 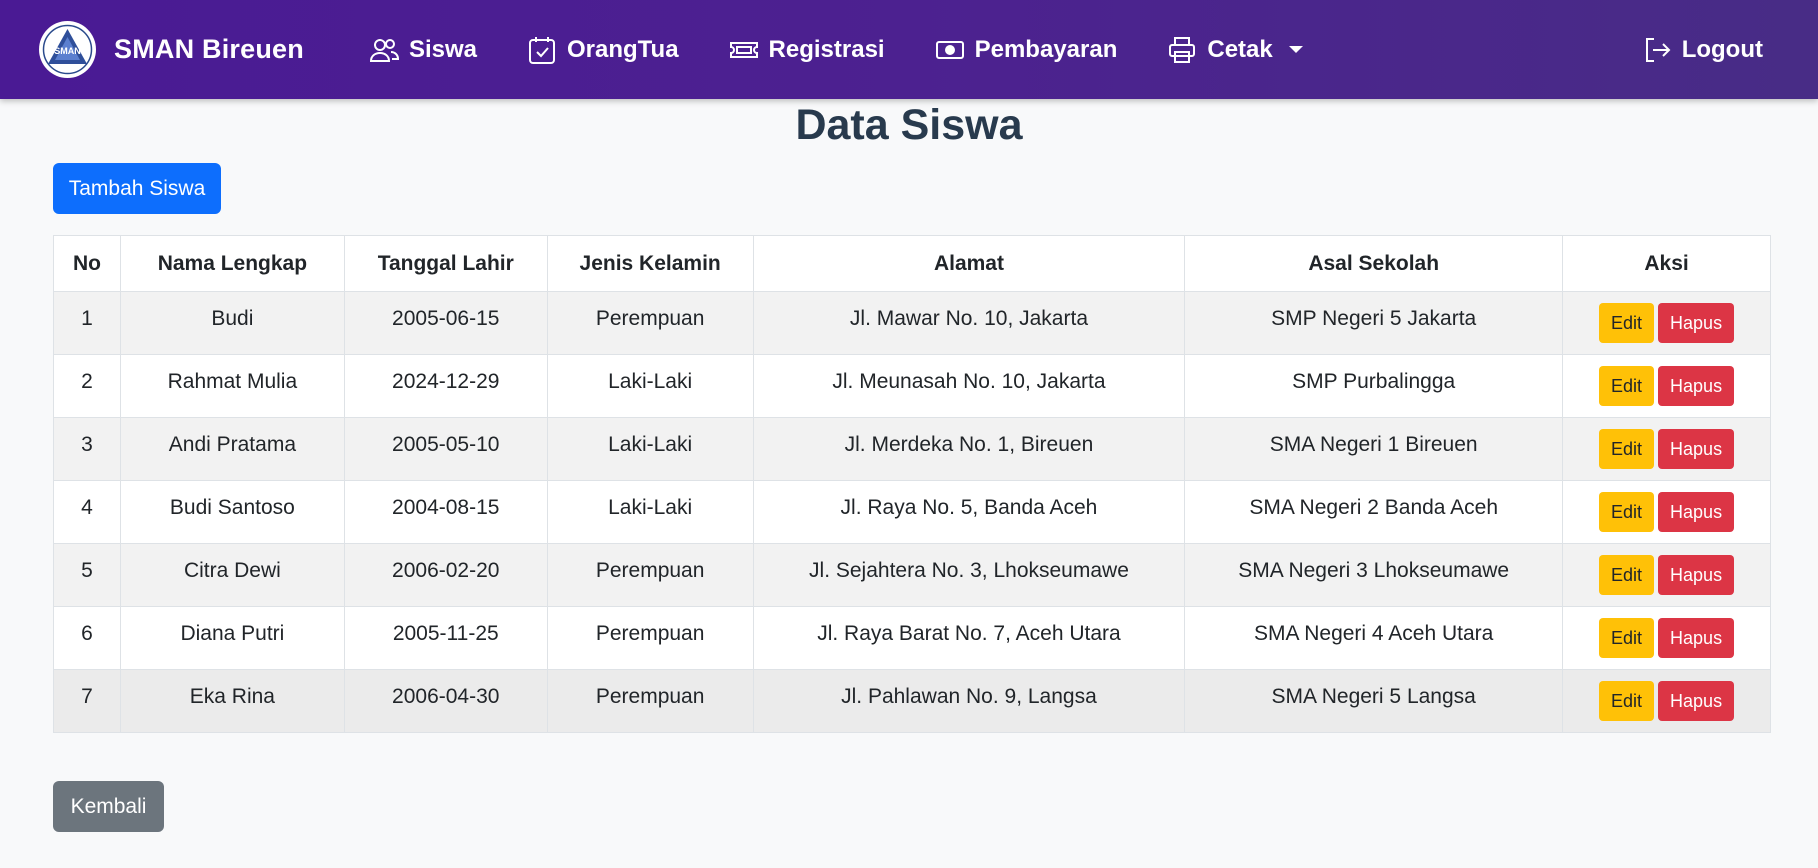 What do you see at coordinates (87, 701) in the screenshot?
I see `cell-no: 7` at bounding box center [87, 701].